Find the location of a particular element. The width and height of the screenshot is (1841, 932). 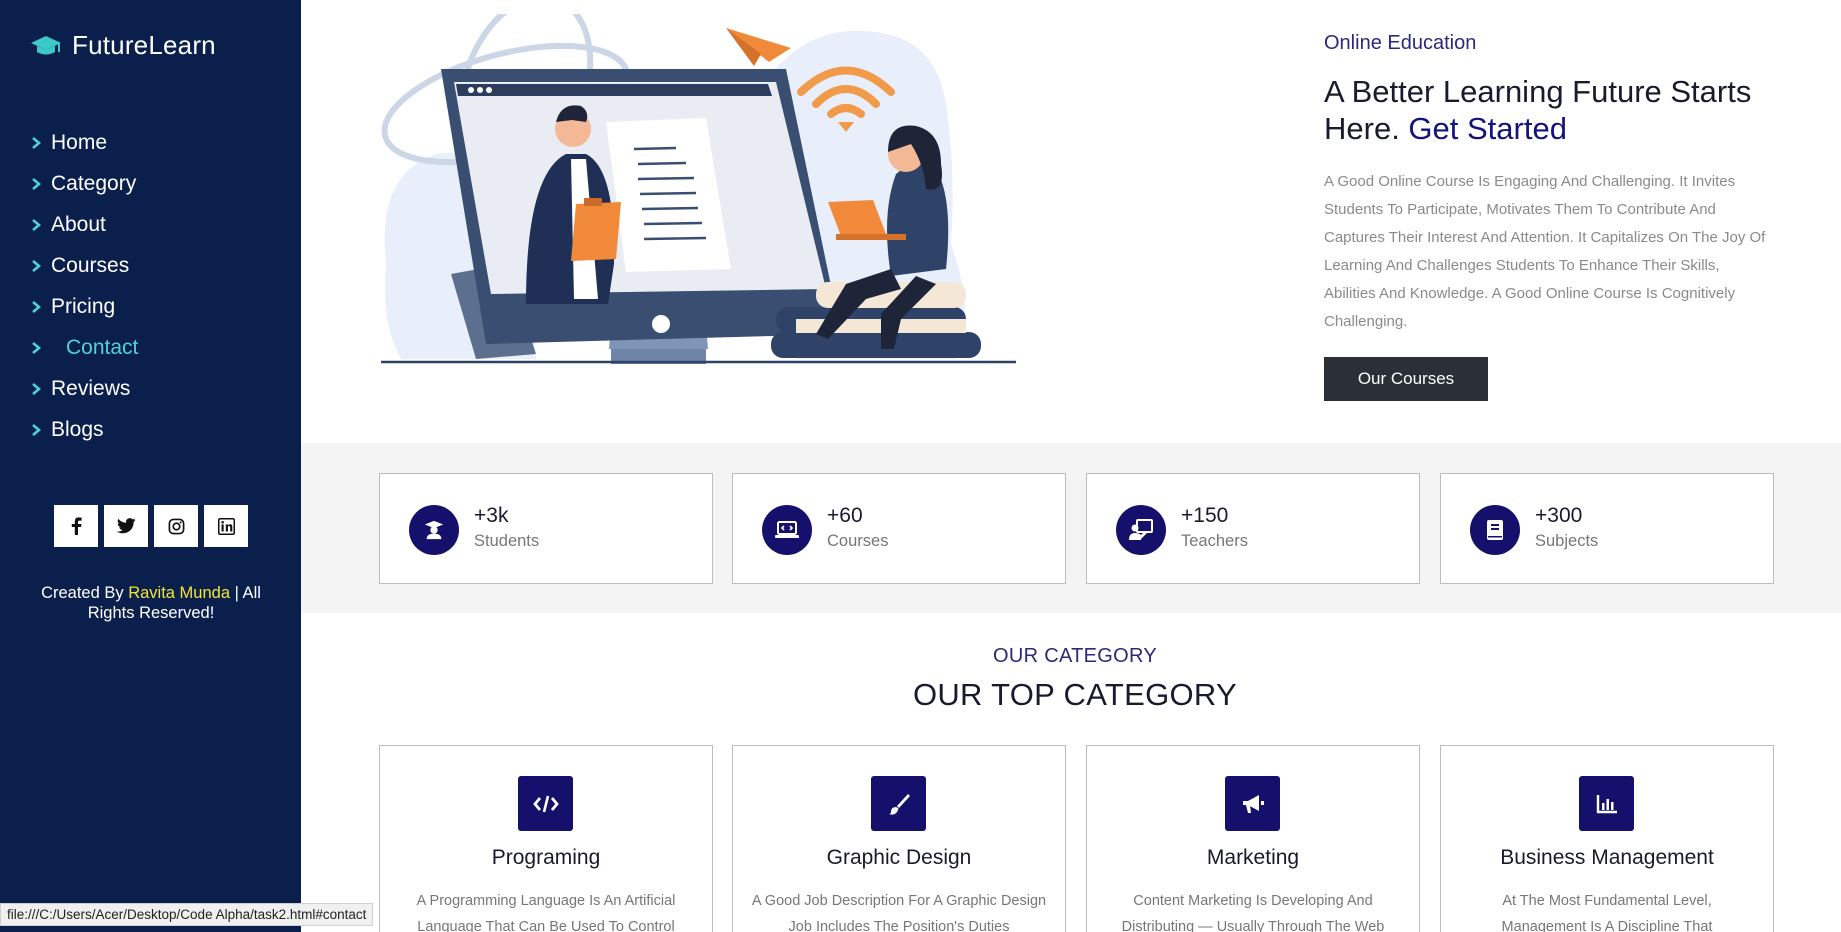

twitter-link is located at coordinates (126, 526).